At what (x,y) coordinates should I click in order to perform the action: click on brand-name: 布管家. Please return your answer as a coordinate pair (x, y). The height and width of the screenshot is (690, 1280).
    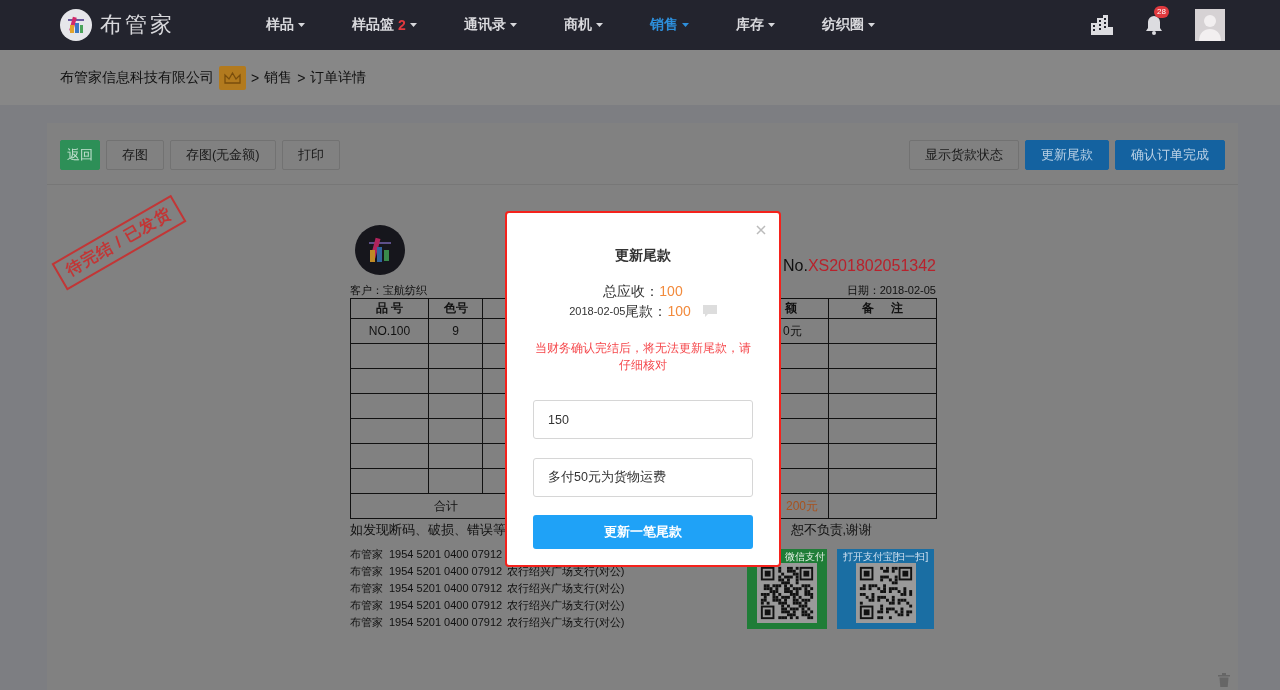
    Looking at the image, I should click on (137, 25).